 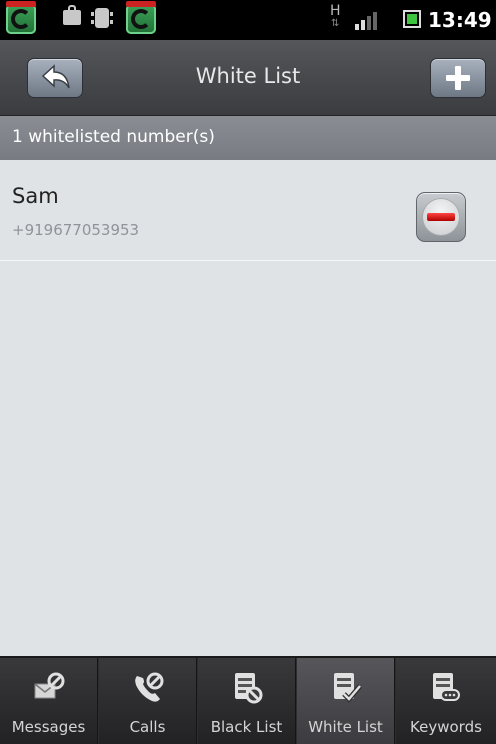 I want to click on app-bar: White List, so click(x=248, y=78).